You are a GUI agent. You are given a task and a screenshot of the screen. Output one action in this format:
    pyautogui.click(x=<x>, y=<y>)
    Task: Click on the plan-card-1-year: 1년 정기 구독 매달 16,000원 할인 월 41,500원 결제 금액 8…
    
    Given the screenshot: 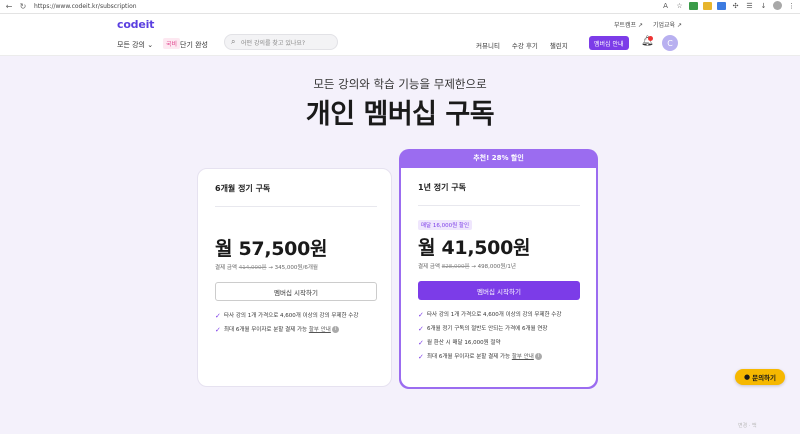 What is the action you would take?
    pyautogui.click(x=498, y=277)
    